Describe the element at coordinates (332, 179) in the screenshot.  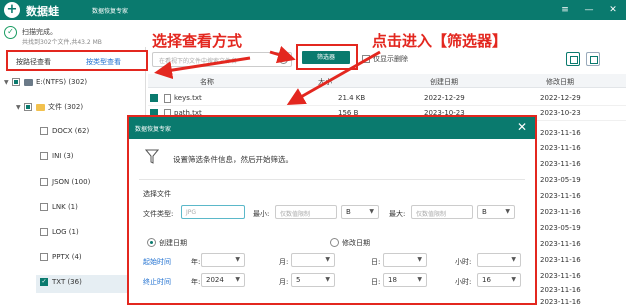
I see `divider` at that location.